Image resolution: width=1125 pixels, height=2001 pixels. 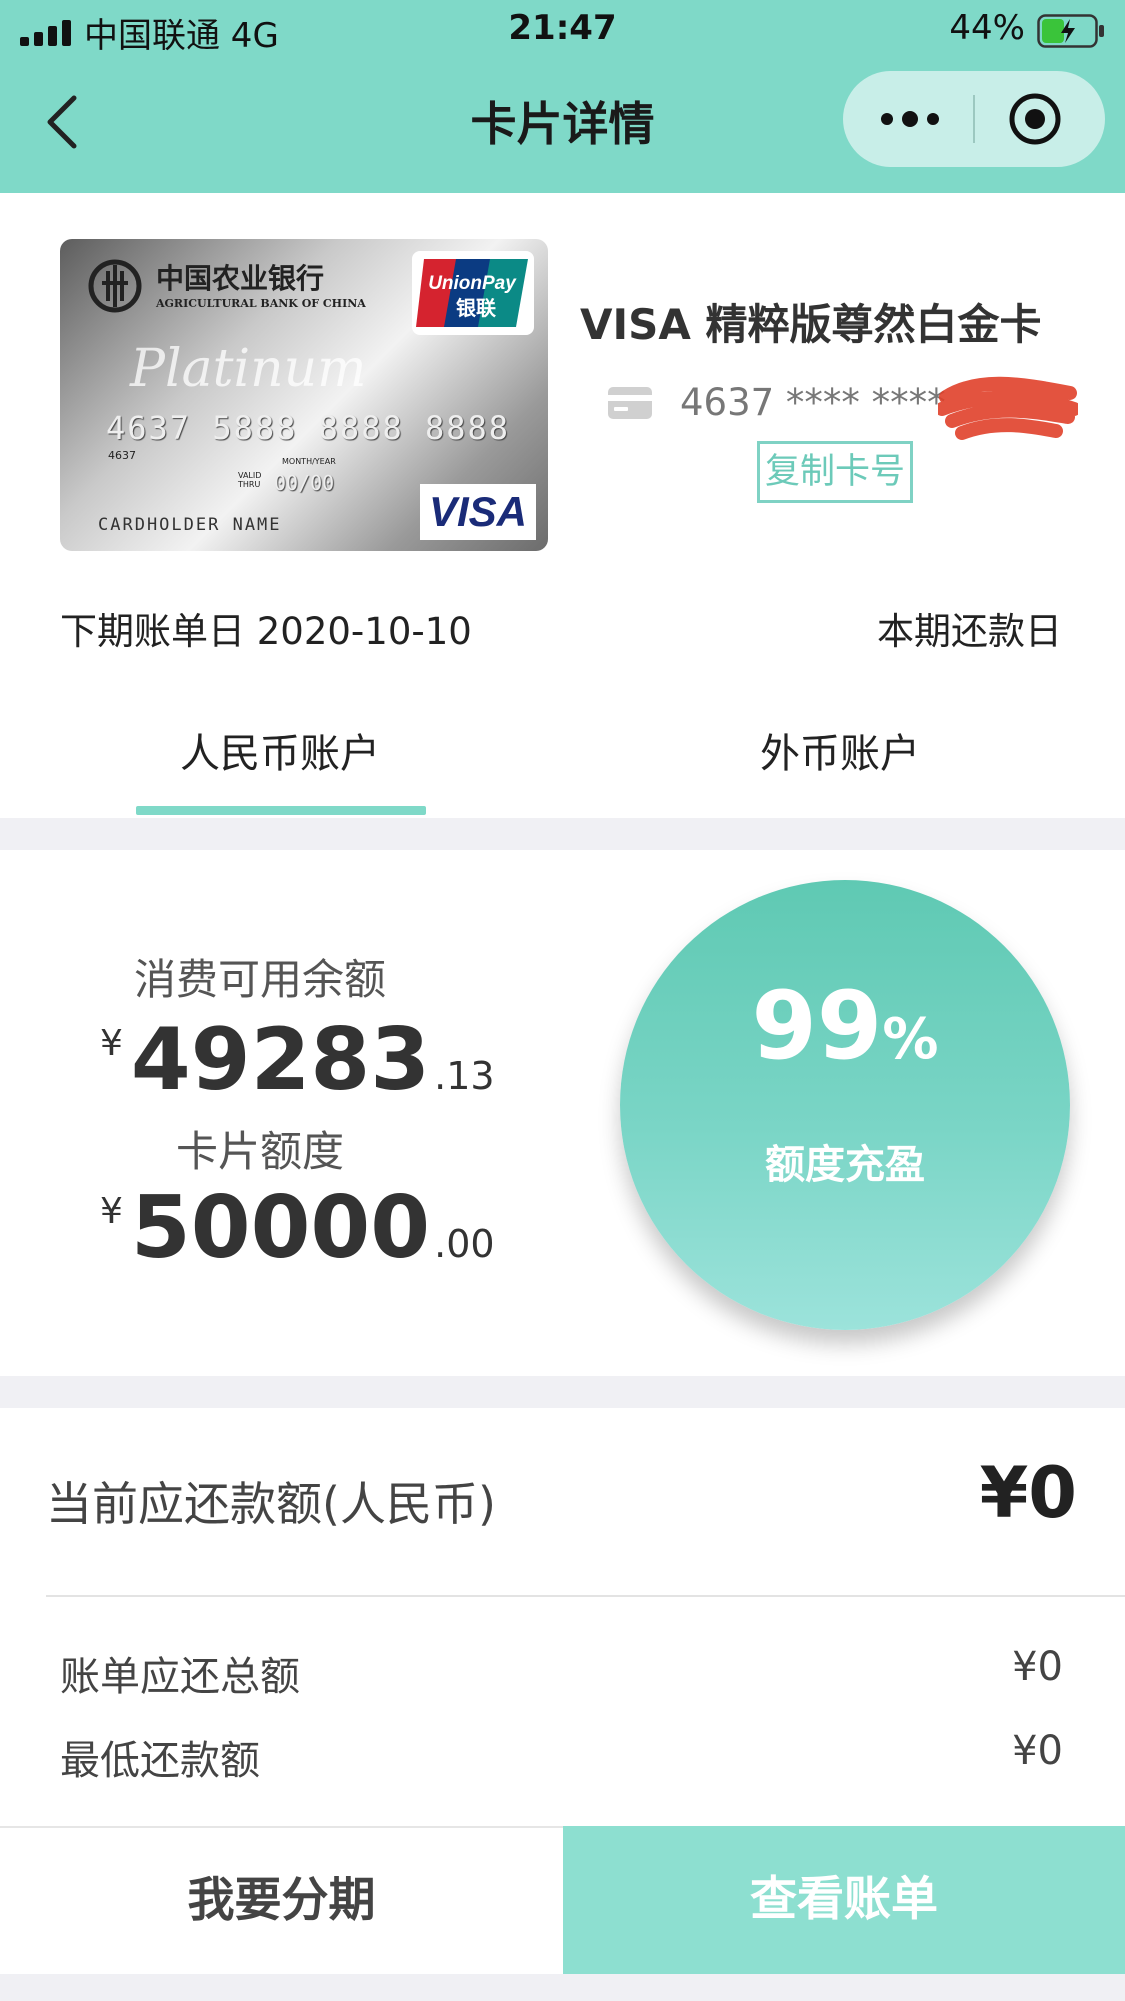 What do you see at coordinates (248, 369) in the screenshot?
I see `card-tier-text: Platinum` at bounding box center [248, 369].